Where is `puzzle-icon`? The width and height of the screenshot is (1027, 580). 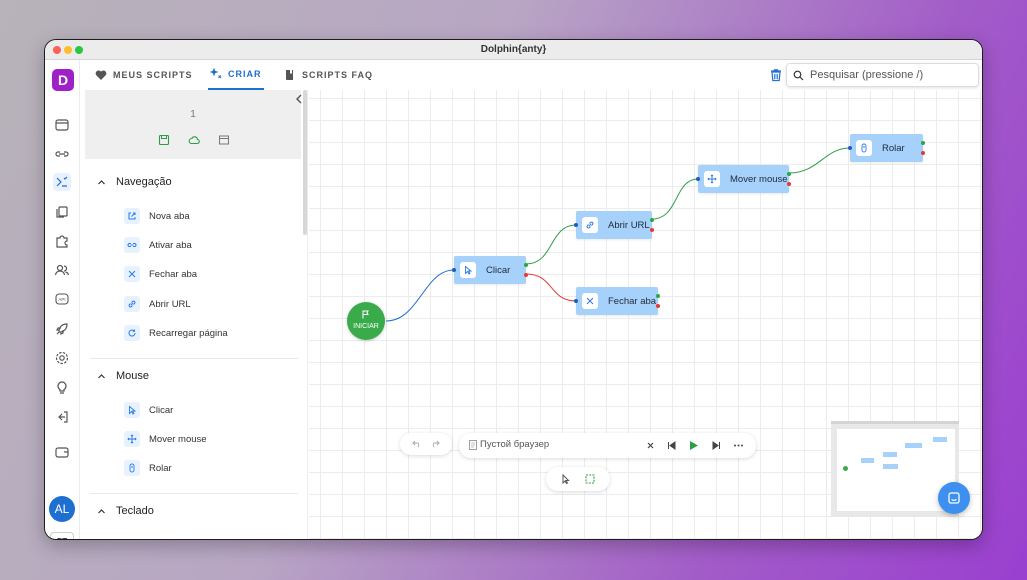
puzzle-icon is located at coordinates (62, 241).